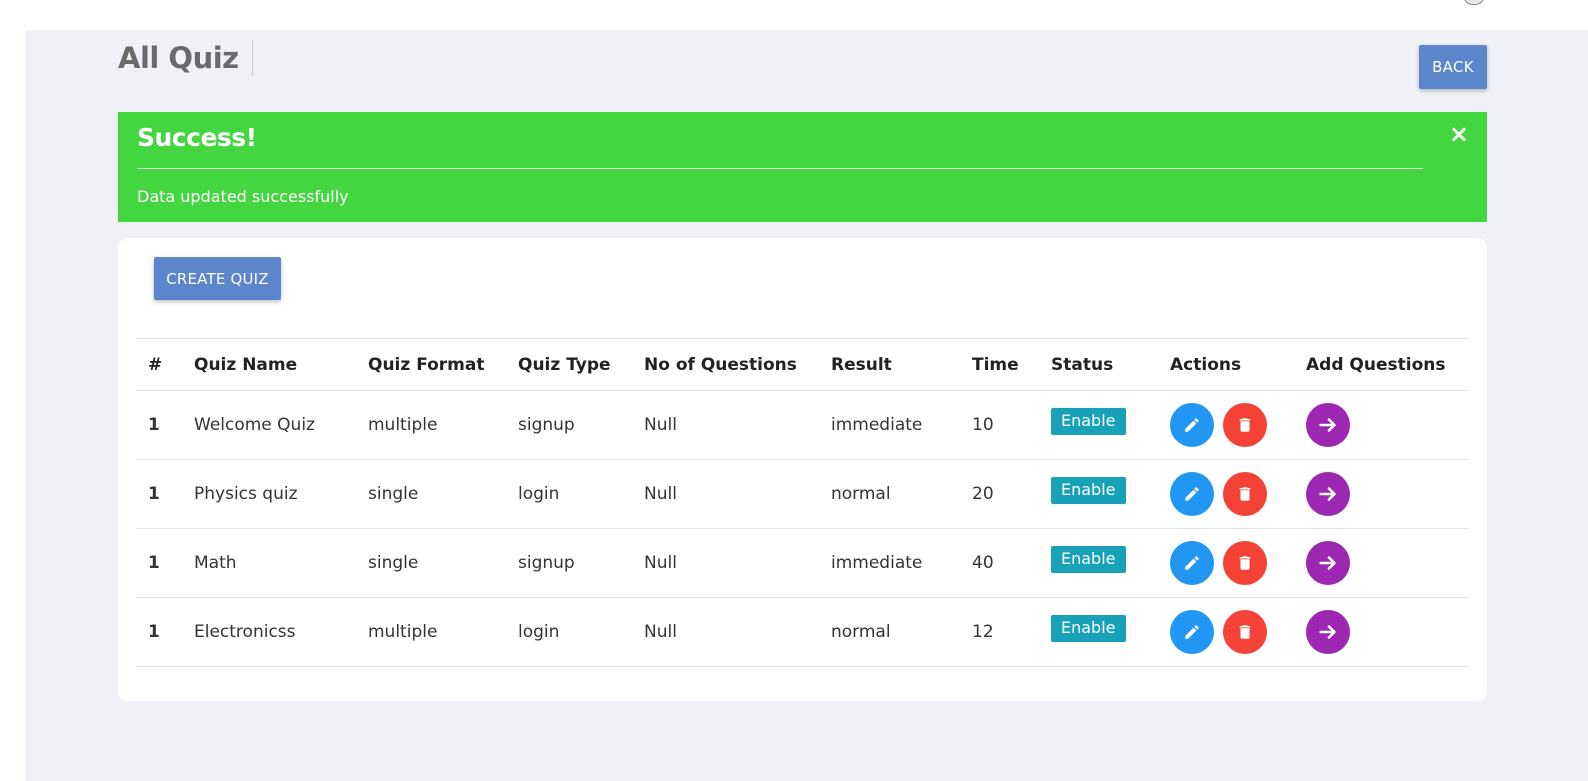 The height and width of the screenshot is (781, 1588). Describe the element at coordinates (1098, 364) in the screenshot. I see `header-status: Status` at that location.